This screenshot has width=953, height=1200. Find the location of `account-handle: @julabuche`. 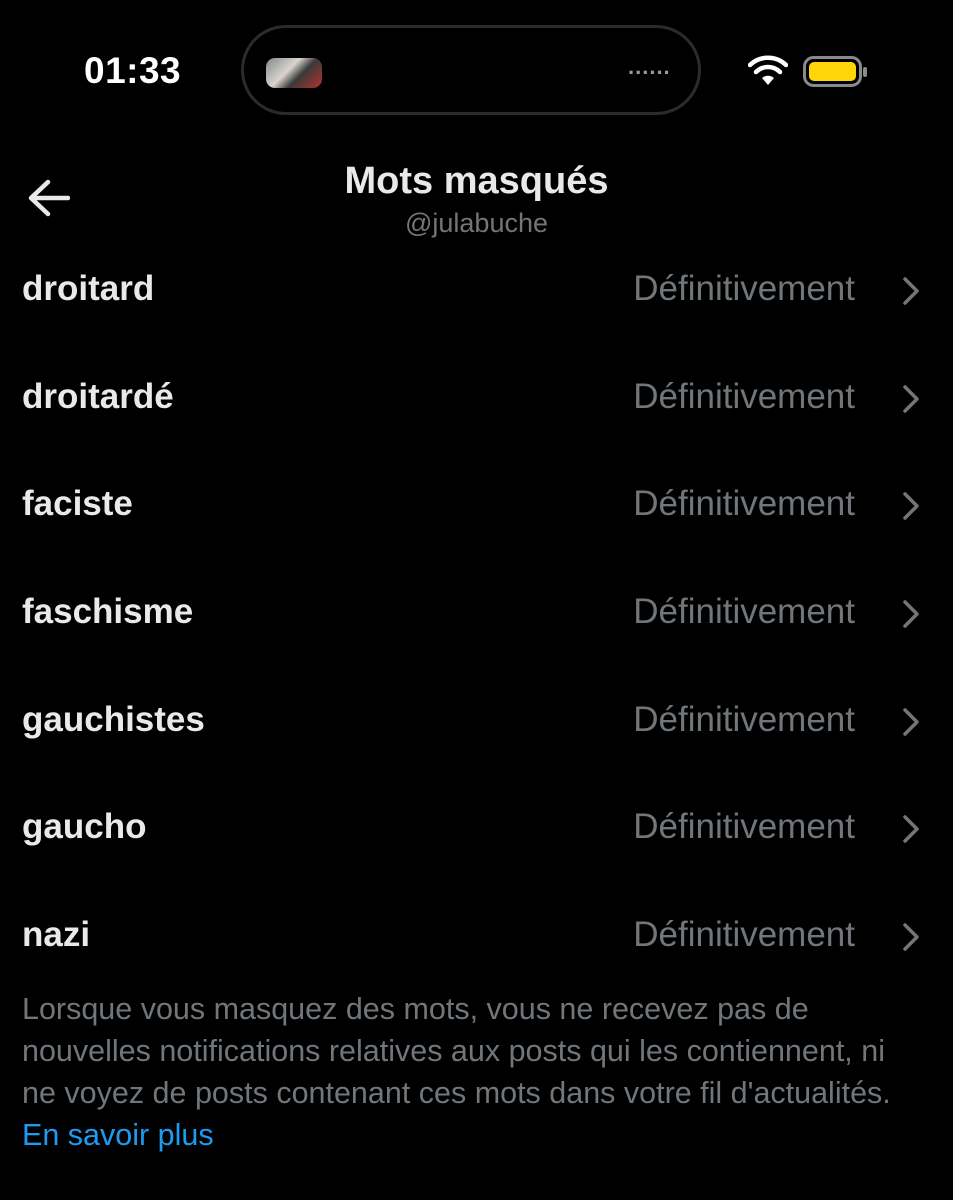

account-handle: @julabuche is located at coordinates (476, 223).